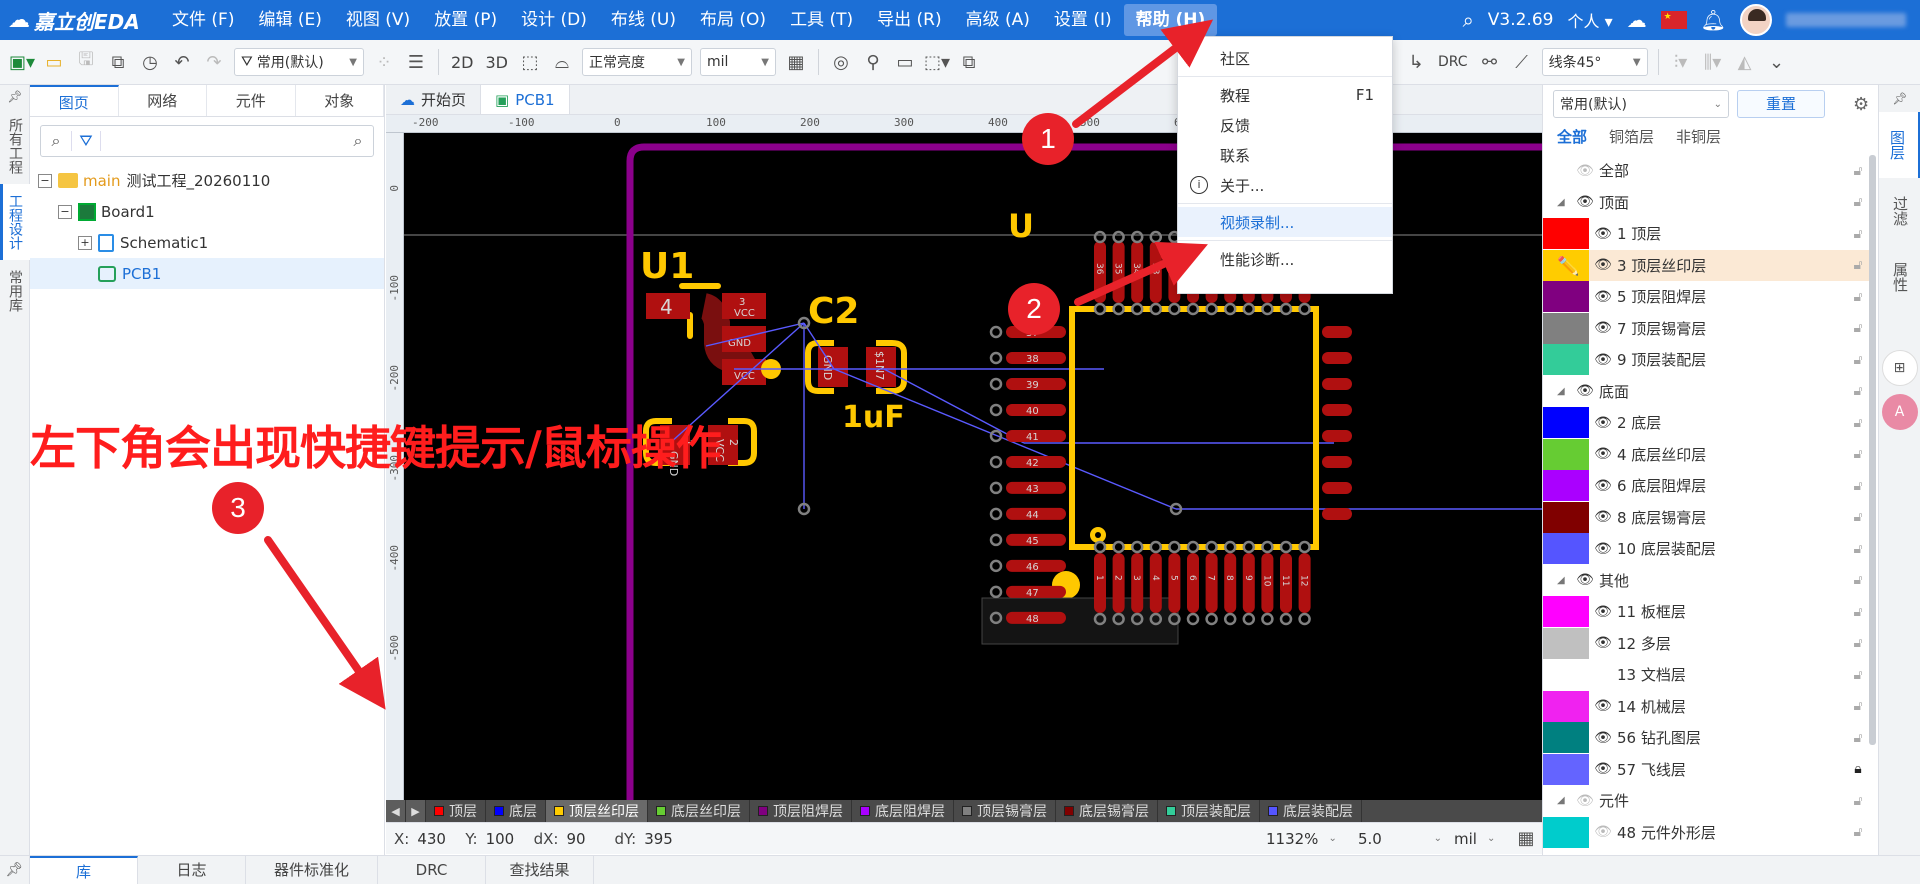 The height and width of the screenshot is (886, 1920). I want to click on layer-row: 👁︎ 7 顶层锡膏层 🔓︎, so click(1708, 328).